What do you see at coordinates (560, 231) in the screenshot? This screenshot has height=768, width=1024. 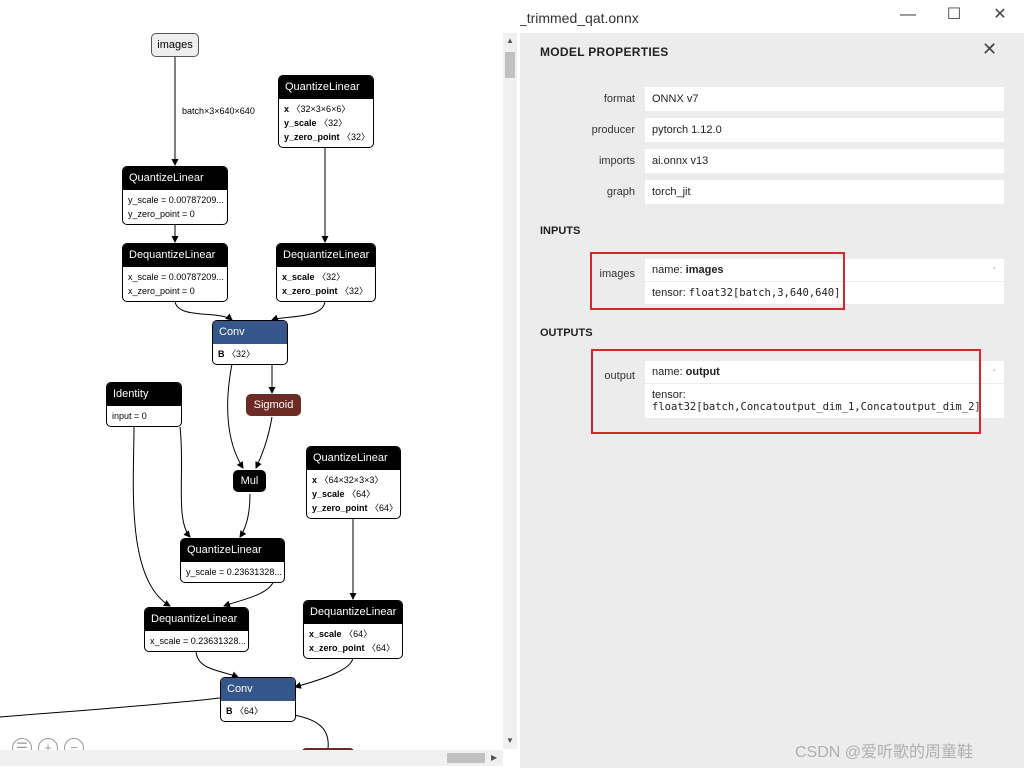 I see `inputs-header: INPUTS` at bounding box center [560, 231].